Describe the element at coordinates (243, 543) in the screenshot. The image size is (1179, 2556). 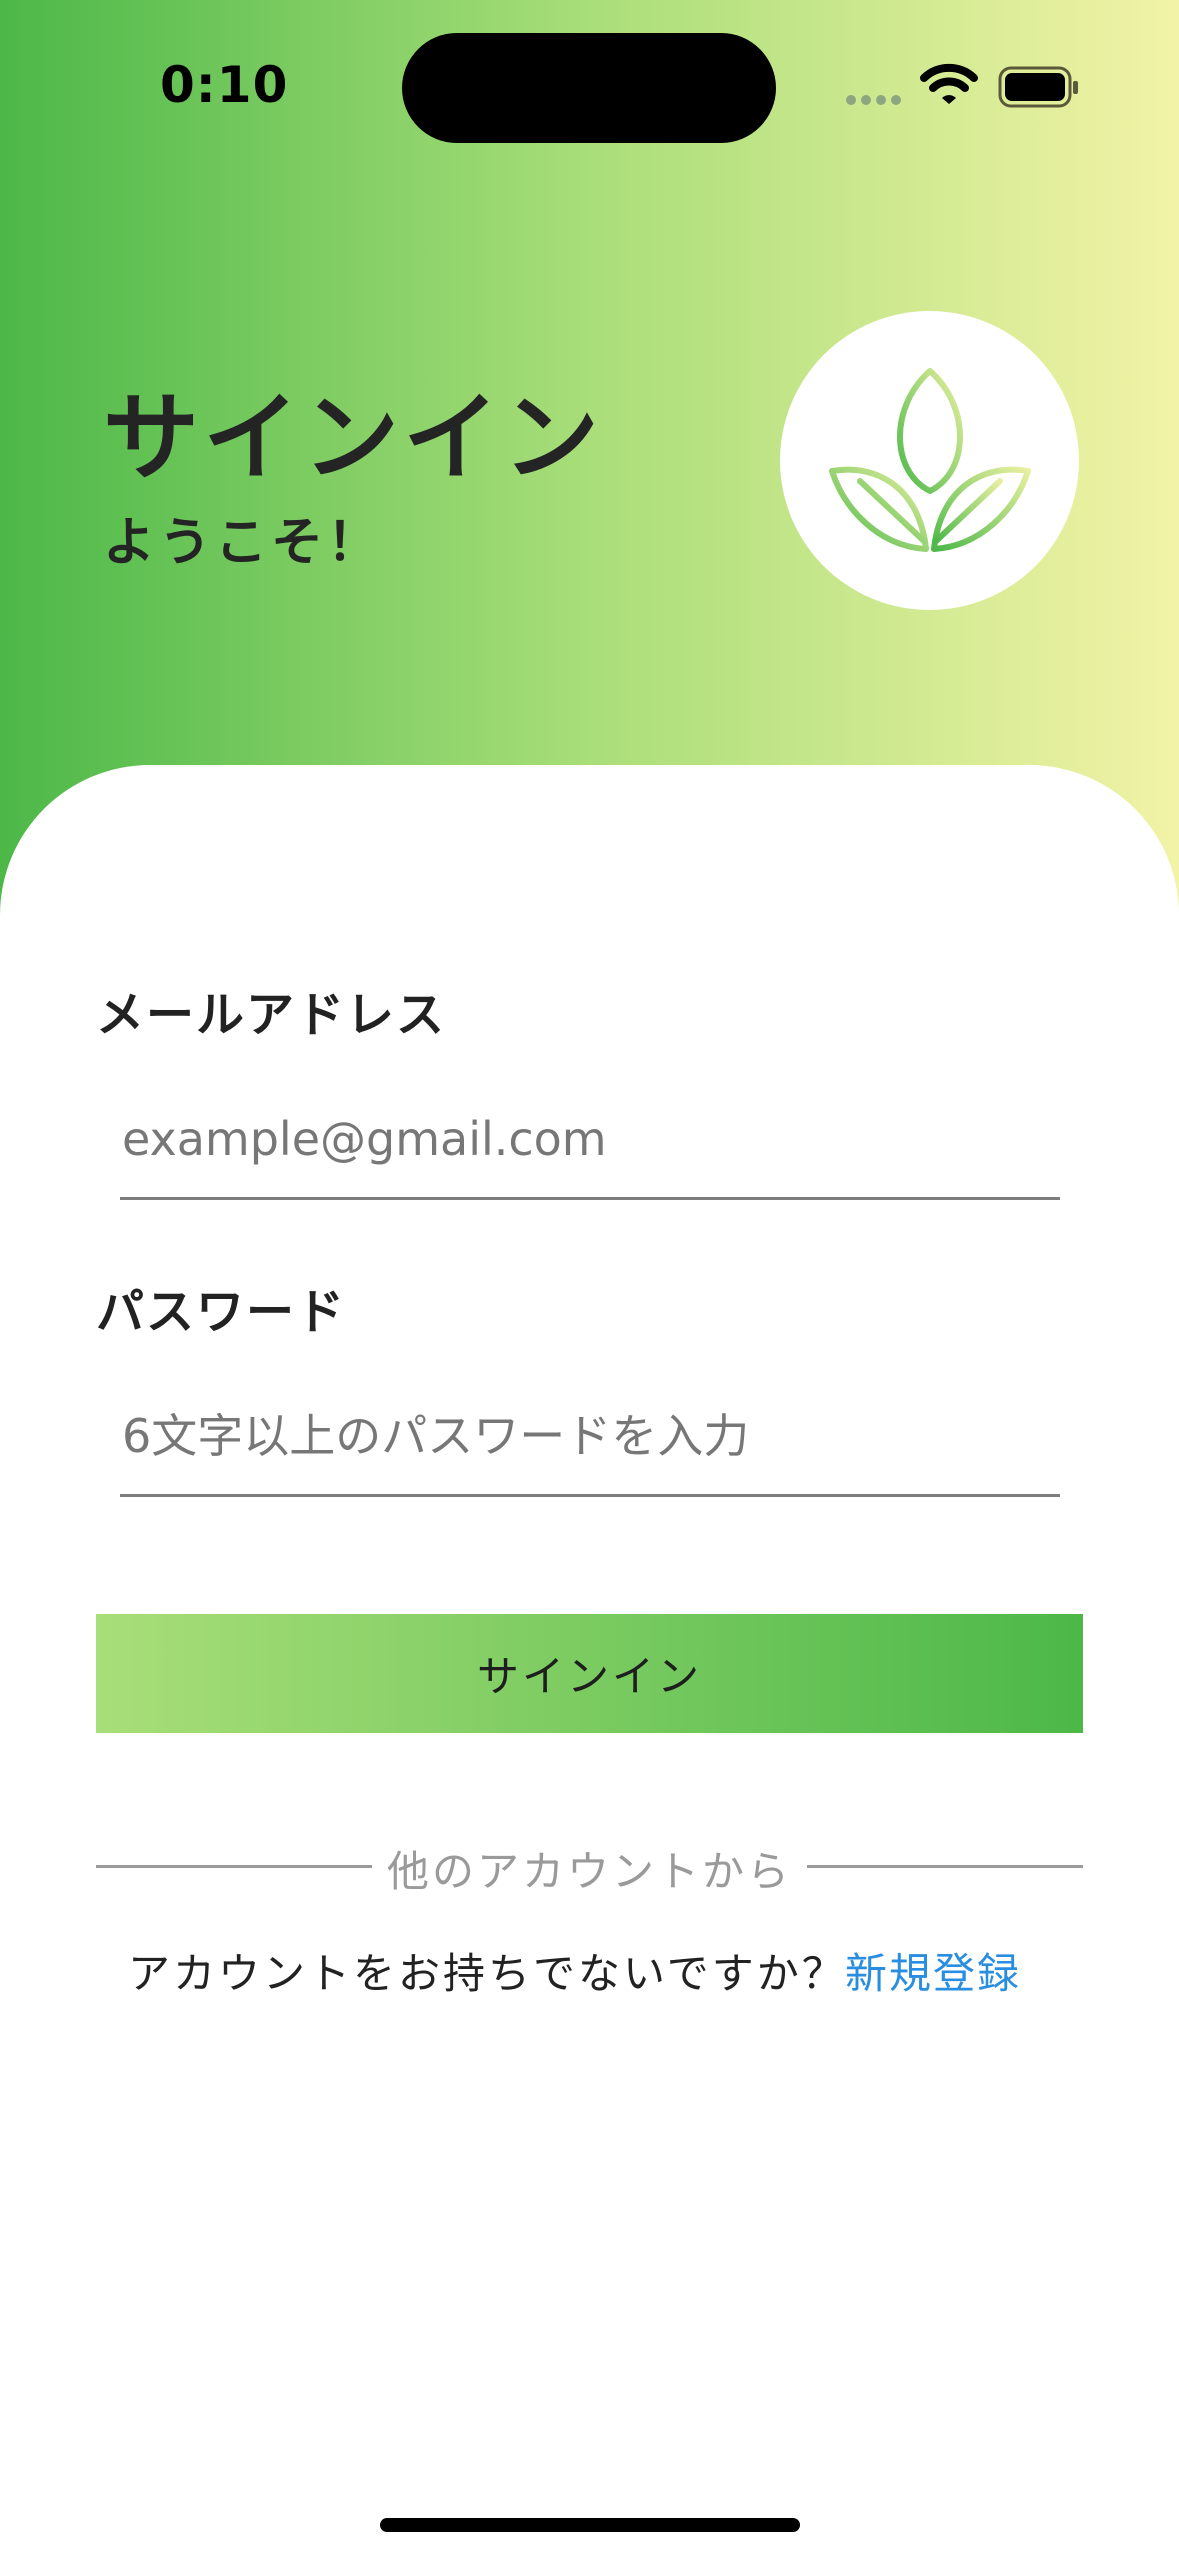
I see `welcome-subtitle: ようこそ！` at that location.